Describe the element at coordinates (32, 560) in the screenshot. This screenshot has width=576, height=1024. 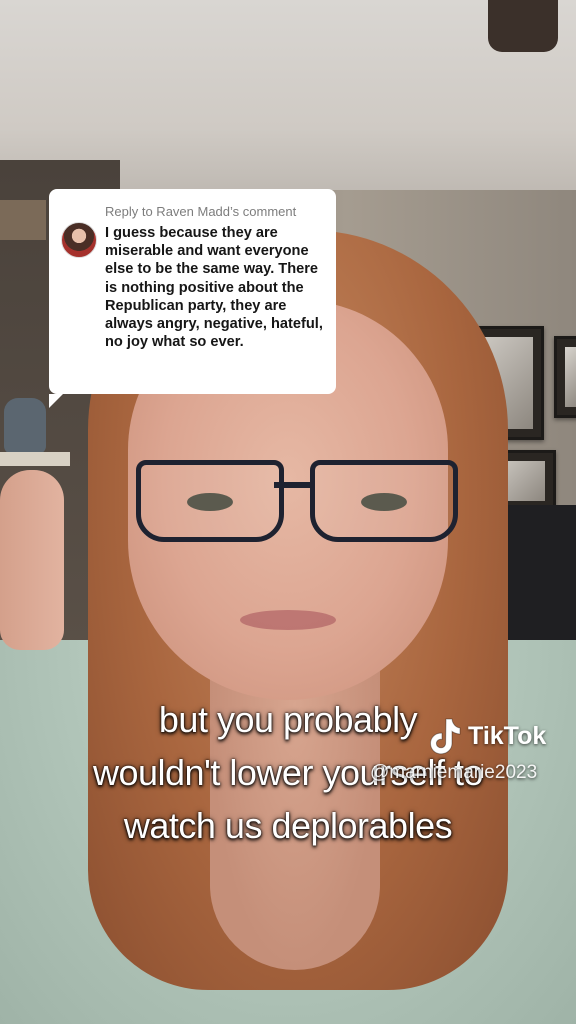
I see `person-hand` at that location.